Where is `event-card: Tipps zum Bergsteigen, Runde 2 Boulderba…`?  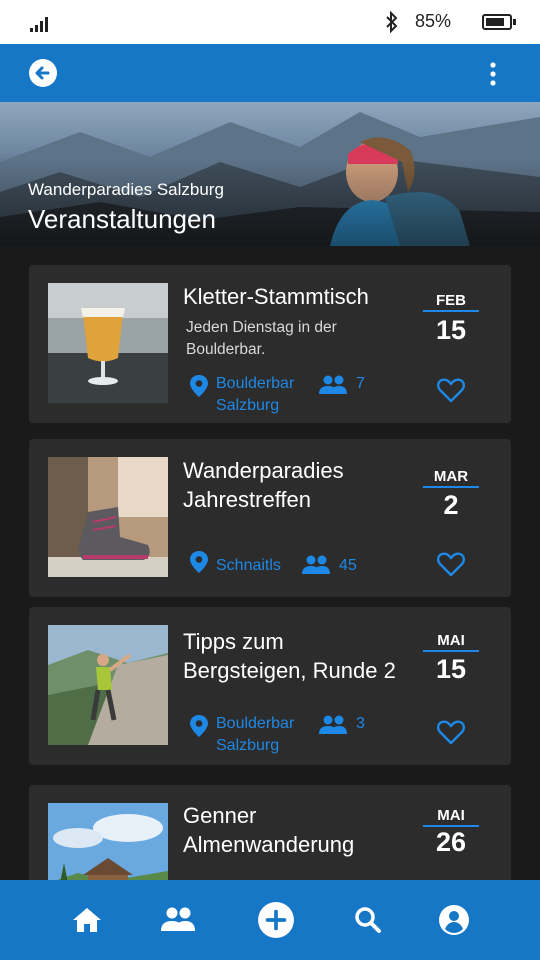 event-card: Tipps zum Bergsteigen, Runde 2 Boulderba… is located at coordinates (270, 686).